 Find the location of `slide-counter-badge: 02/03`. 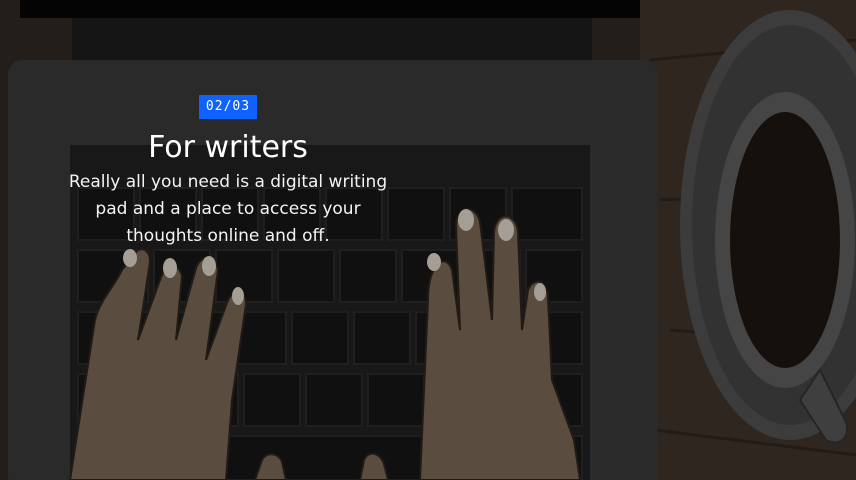

slide-counter-badge: 02/03 is located at coordinates (228, 107).